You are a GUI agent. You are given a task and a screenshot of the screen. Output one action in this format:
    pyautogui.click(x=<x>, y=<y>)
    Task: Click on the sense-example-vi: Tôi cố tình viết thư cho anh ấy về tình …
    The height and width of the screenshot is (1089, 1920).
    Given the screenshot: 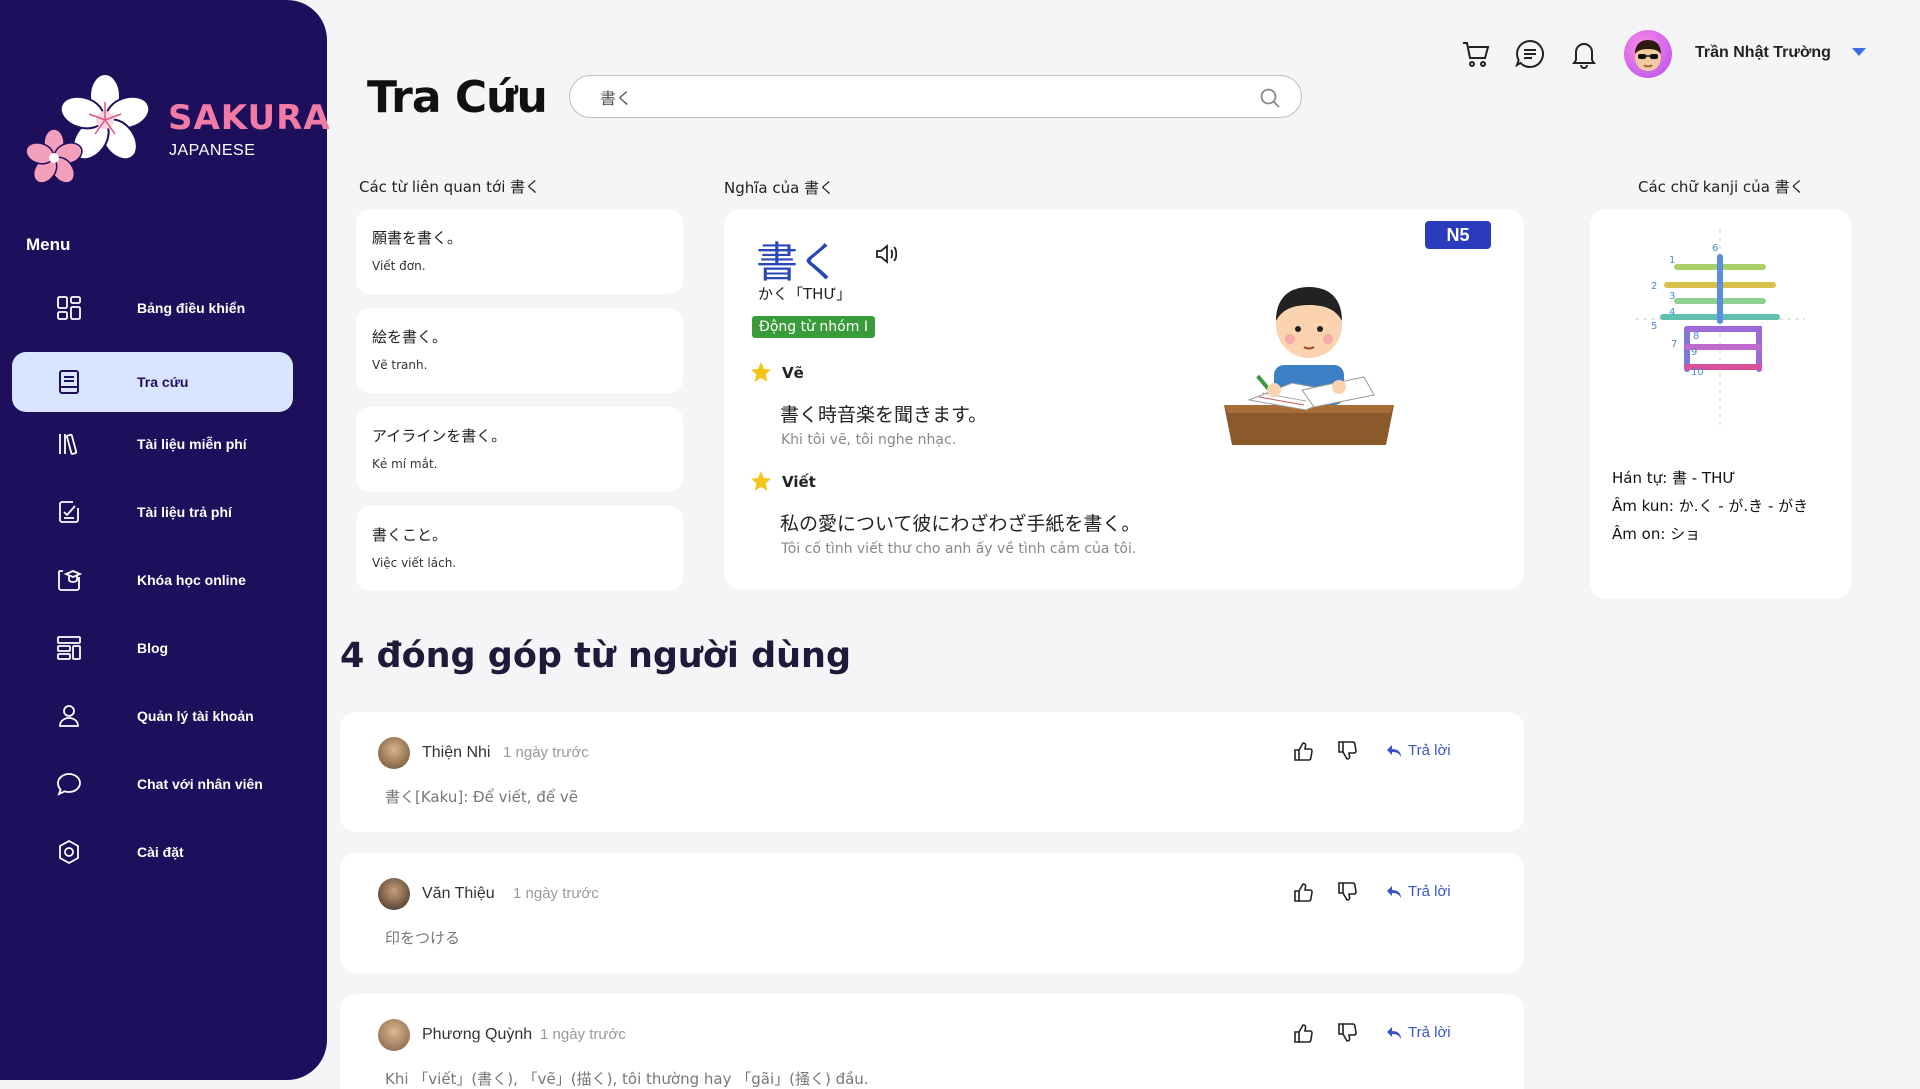 What is the action you would take?
    pyautogui.click(x=959, y=549)
    